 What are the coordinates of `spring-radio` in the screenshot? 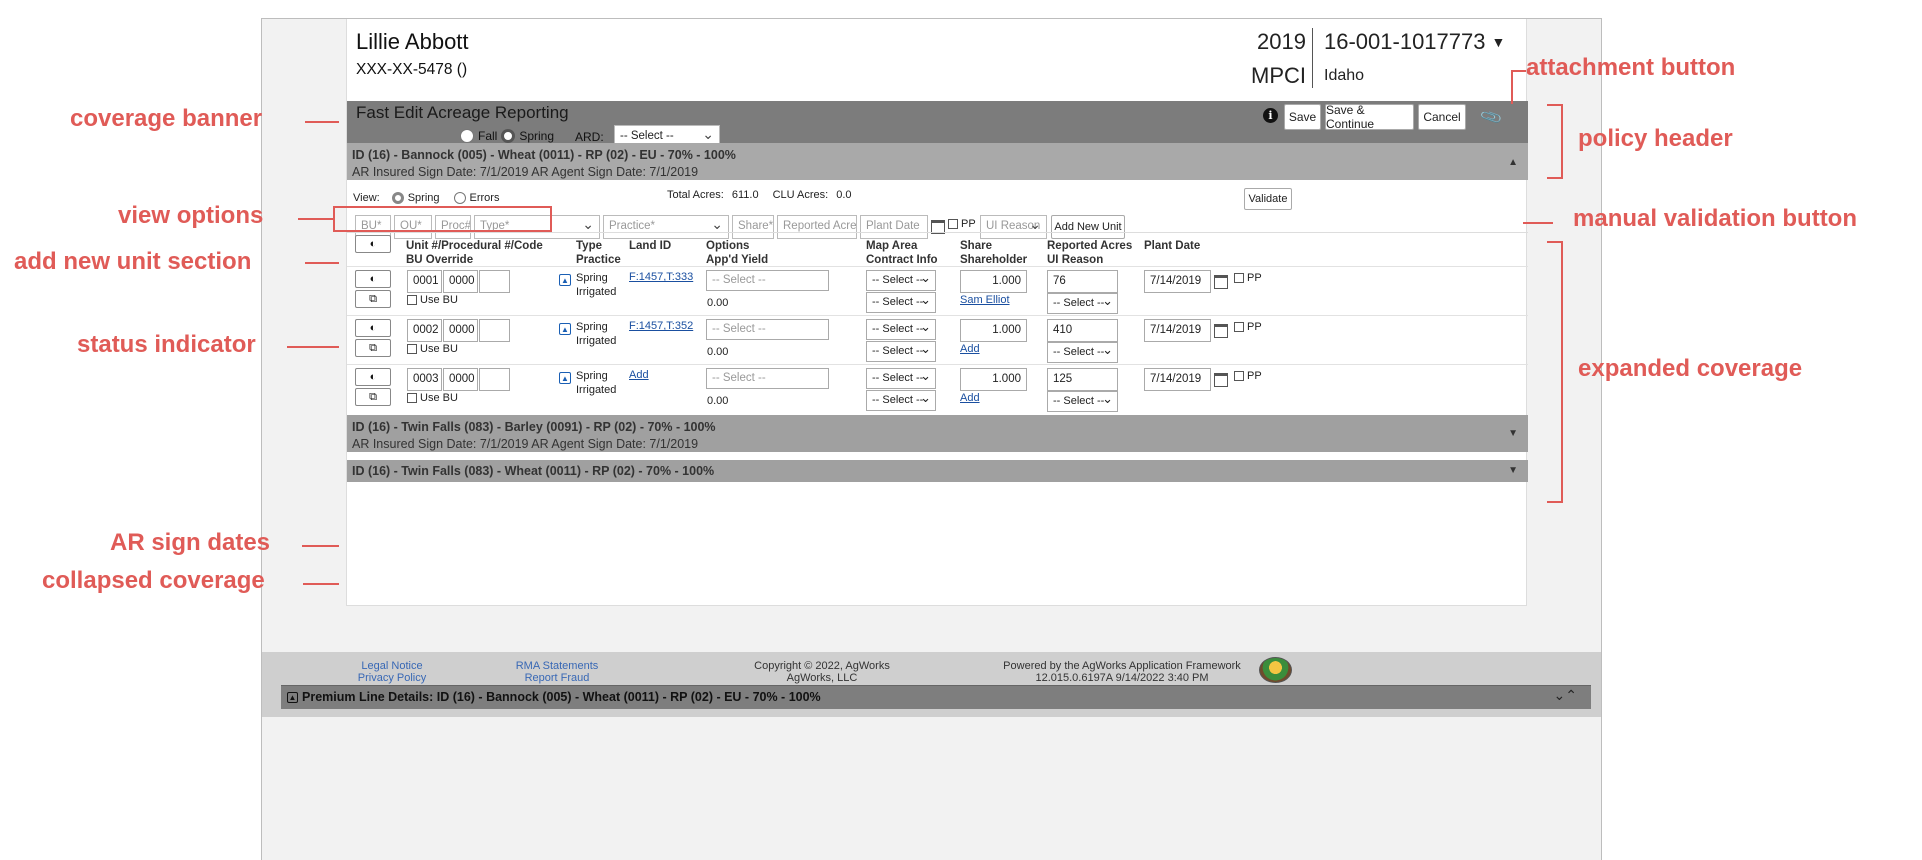 It's located at (508, 136).